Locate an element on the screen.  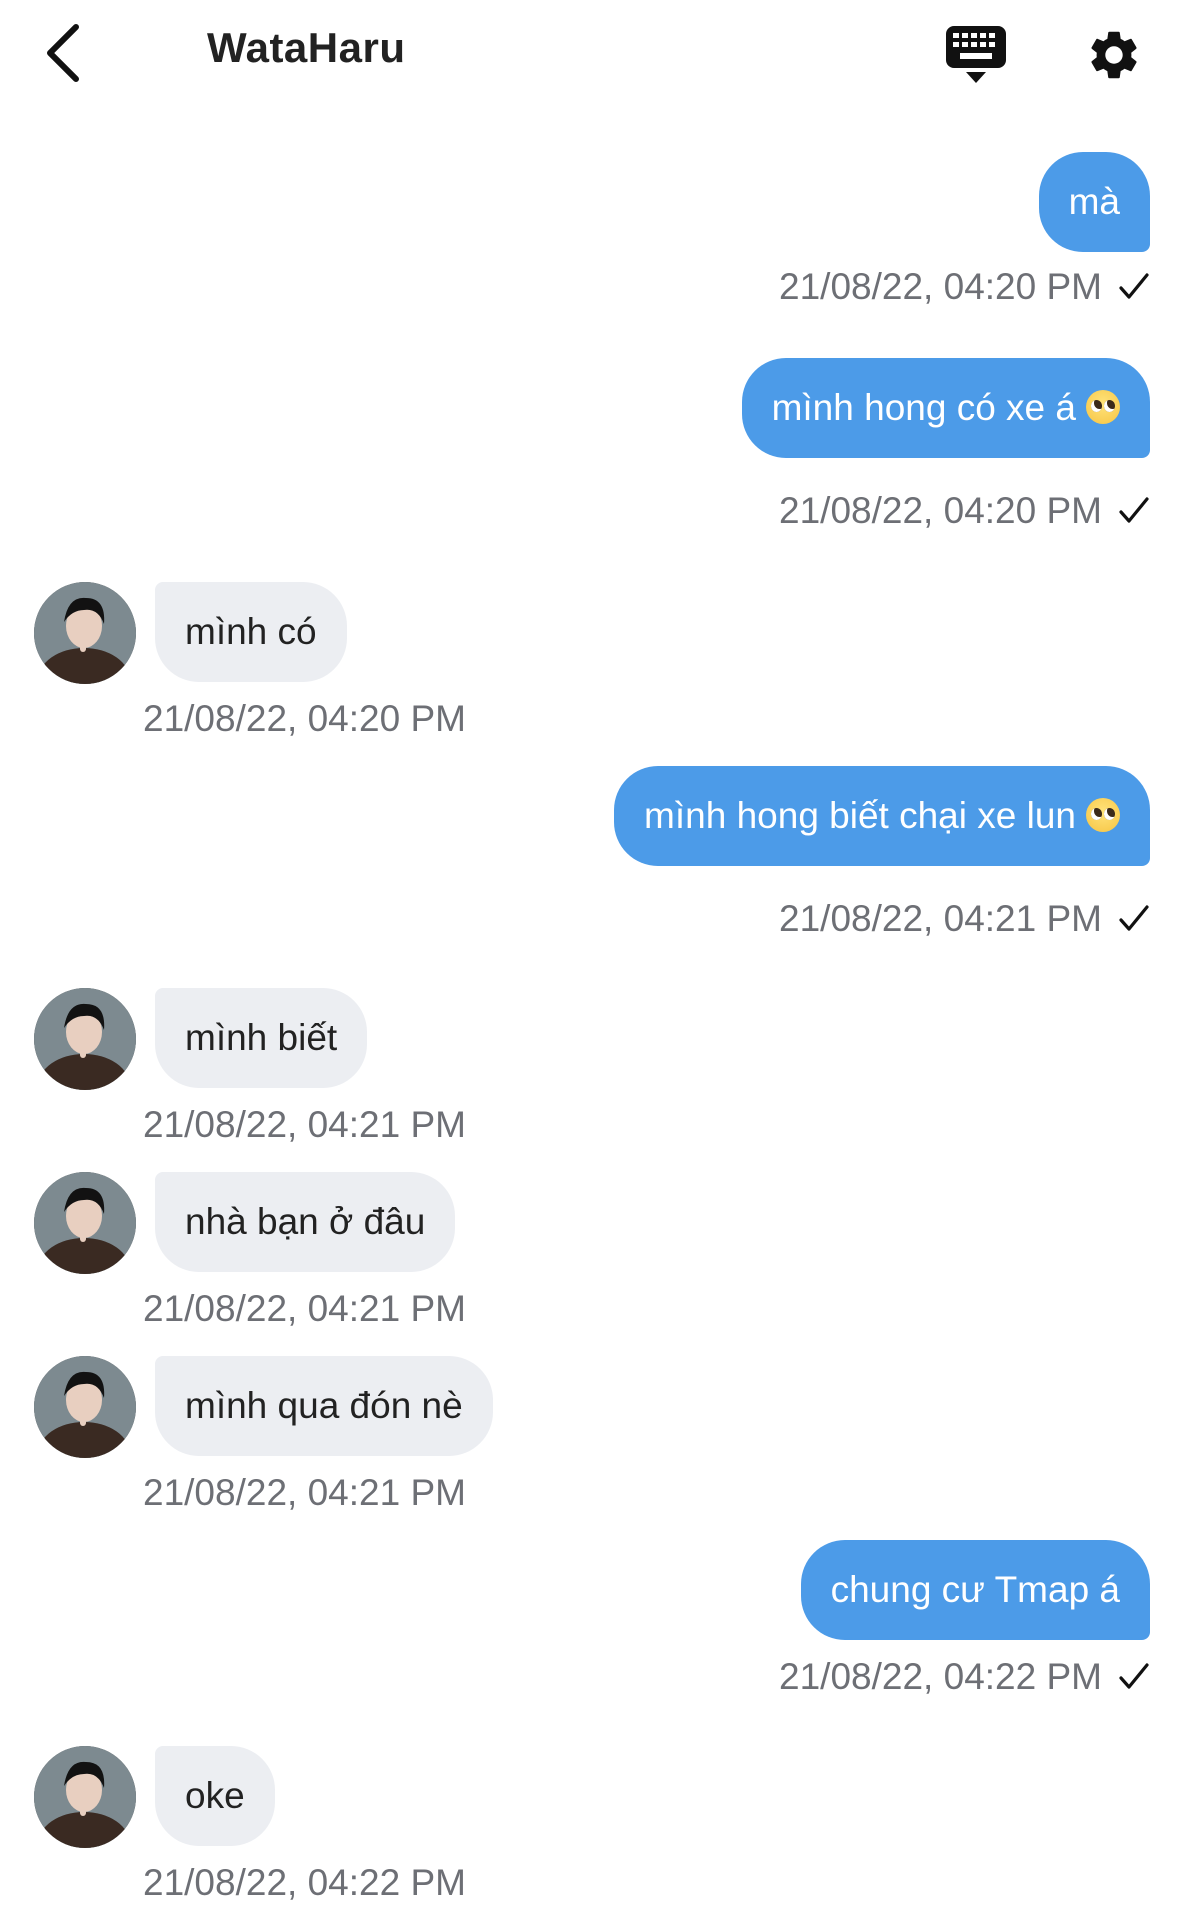
outgoing-message-bubble: mà is located at coordinates (1094, 202).